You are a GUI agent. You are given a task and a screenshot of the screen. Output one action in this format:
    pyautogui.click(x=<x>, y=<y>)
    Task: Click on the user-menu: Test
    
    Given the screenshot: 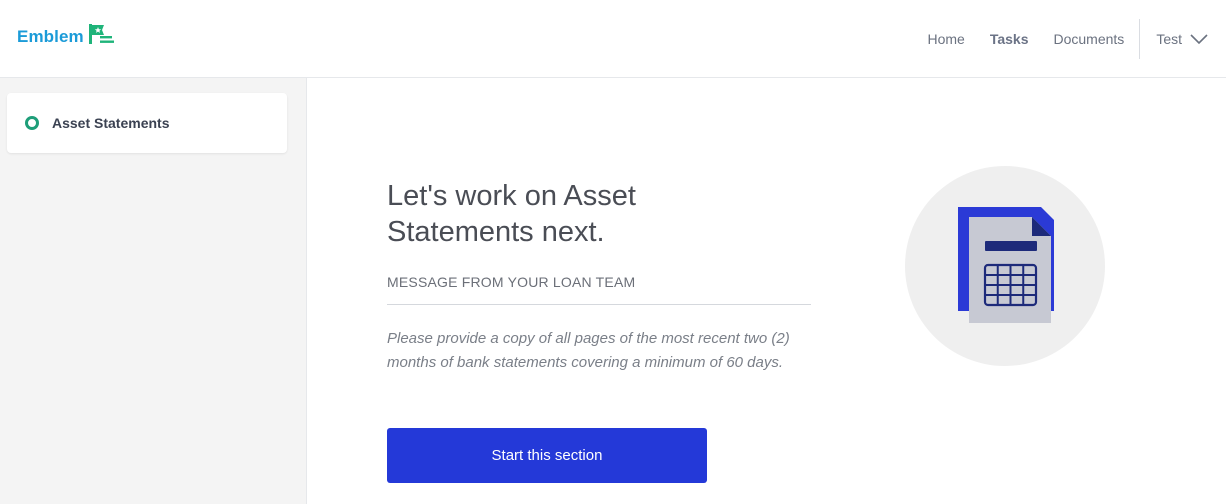 What is the action you would take?
    pyautogui.click(x=1182, y=39)
    